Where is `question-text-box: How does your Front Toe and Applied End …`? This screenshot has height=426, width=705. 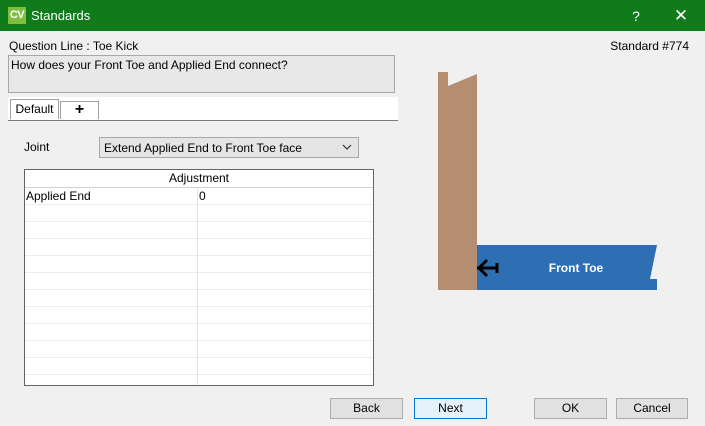 question-text-box: How does your Front Toe and Applied End … is located at coordinates (201, 74).